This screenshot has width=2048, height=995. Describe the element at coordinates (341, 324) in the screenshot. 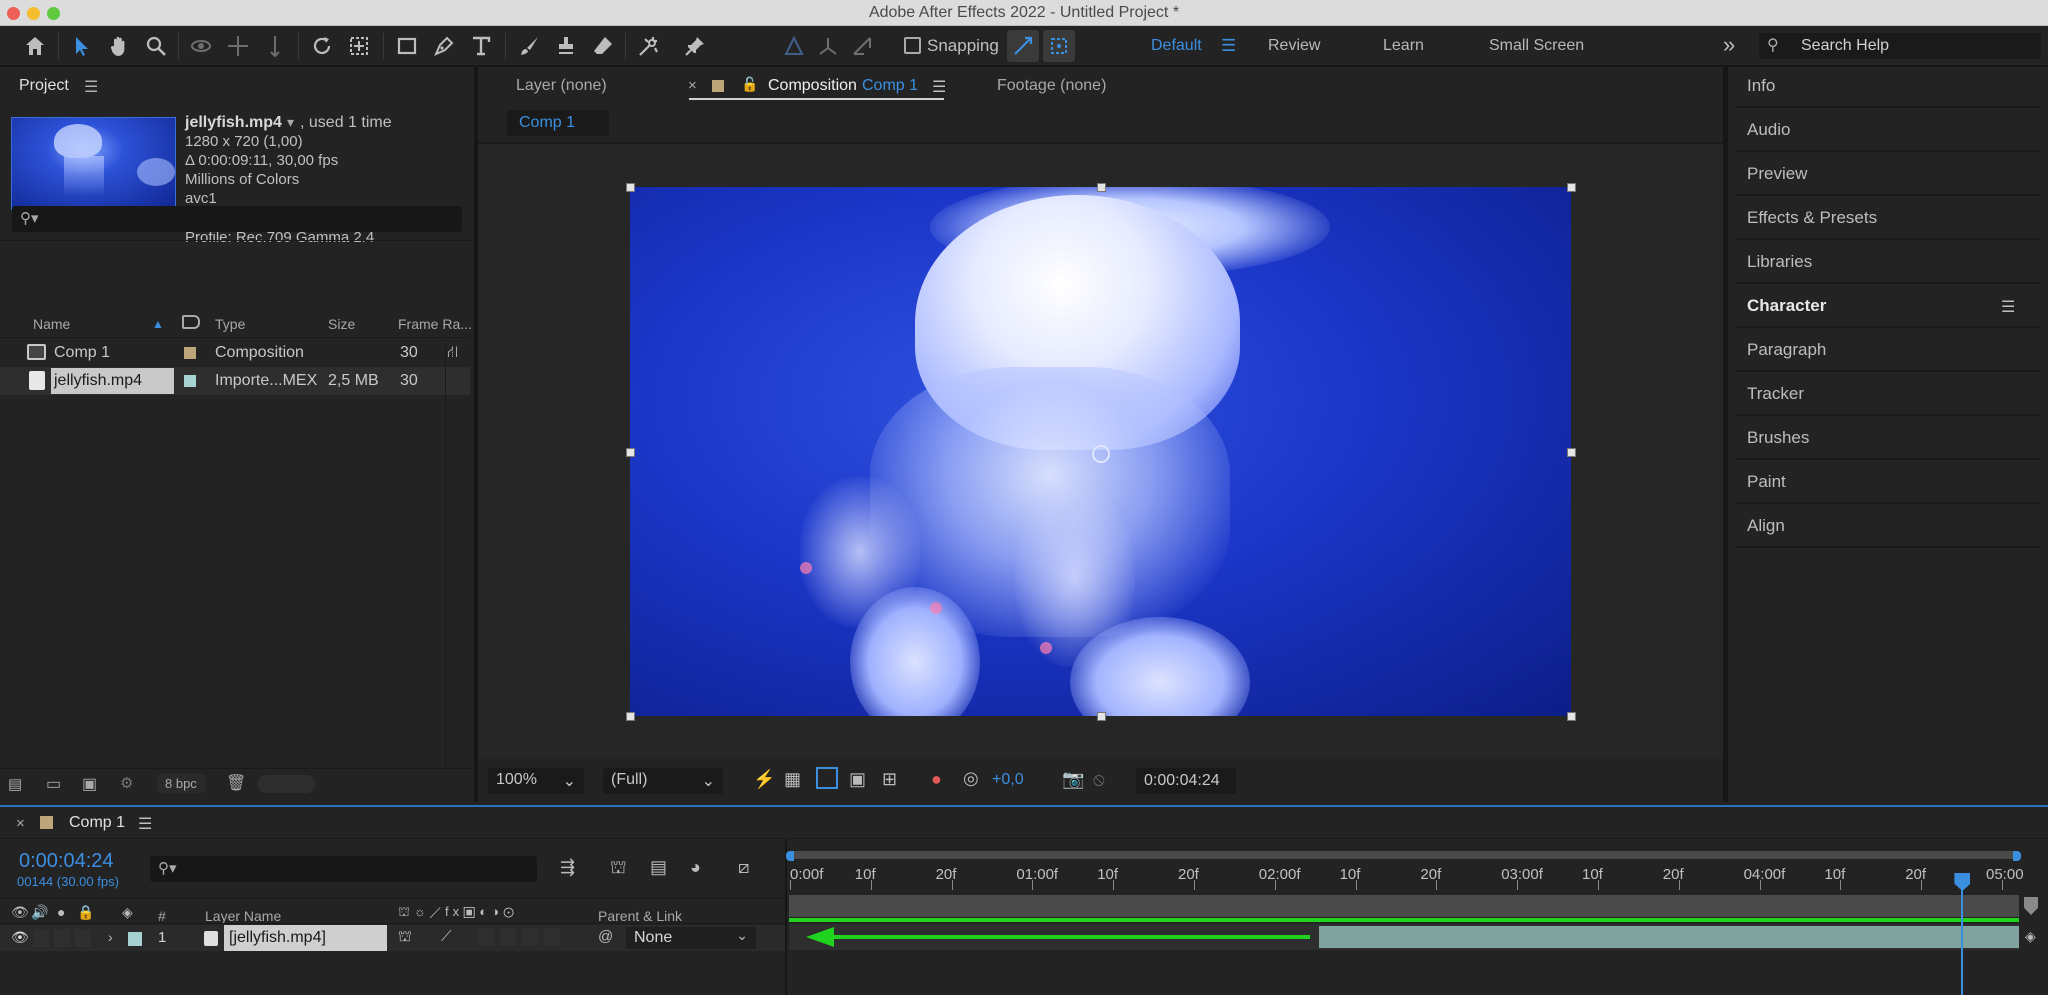

I see `column-header-size: Size` at that location.